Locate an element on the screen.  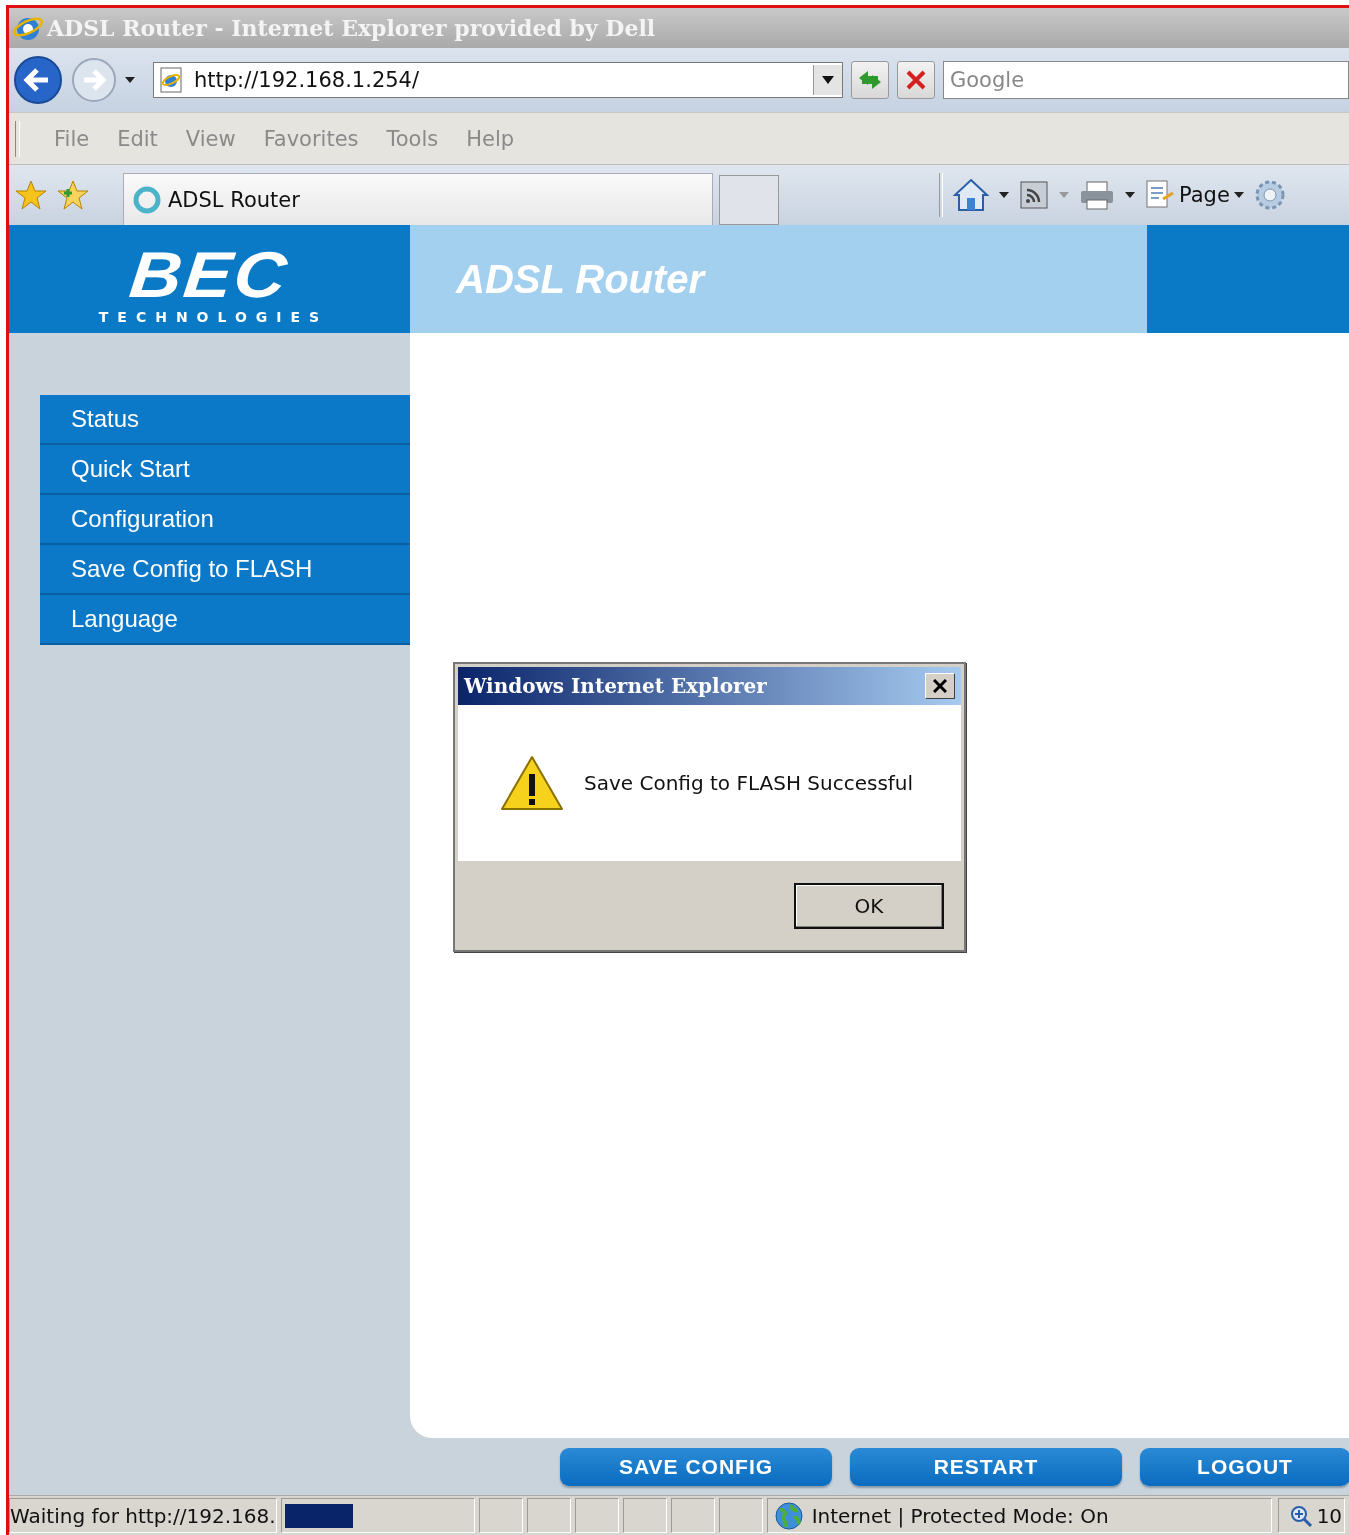
home-icon is located at coordinates (971, 195).